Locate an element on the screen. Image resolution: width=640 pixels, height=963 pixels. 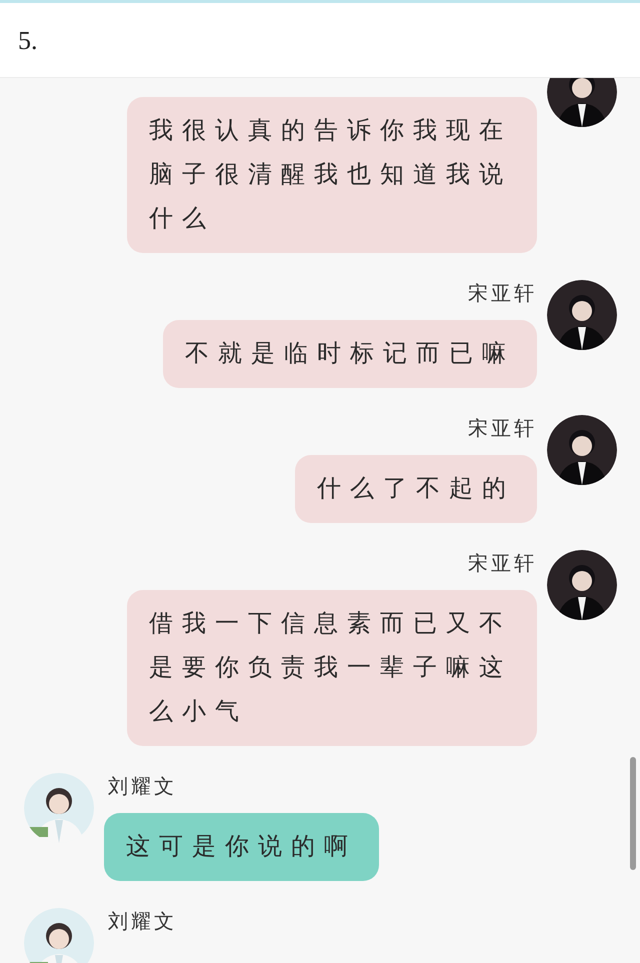
message-bubble: 我很认真的告诉你我现在脑子很清醒我也知道我说什么 is located at coordinates (332, 175).